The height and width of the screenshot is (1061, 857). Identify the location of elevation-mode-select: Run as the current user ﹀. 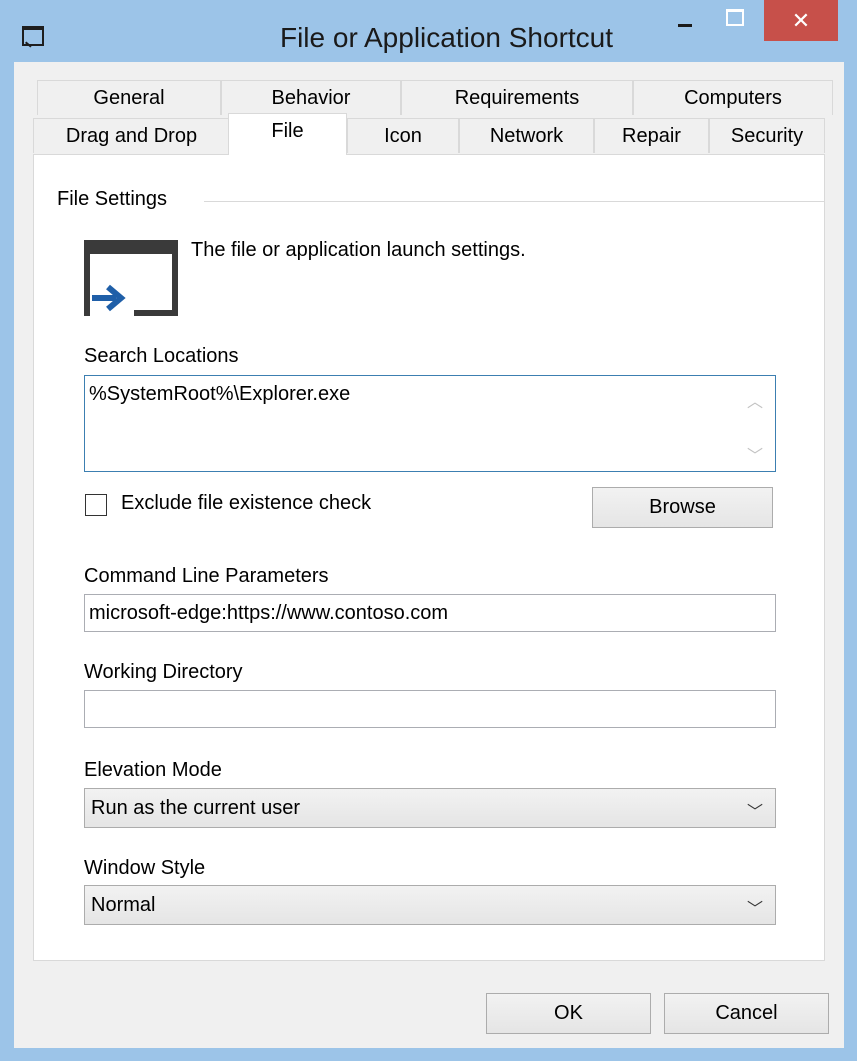
(430, 808).